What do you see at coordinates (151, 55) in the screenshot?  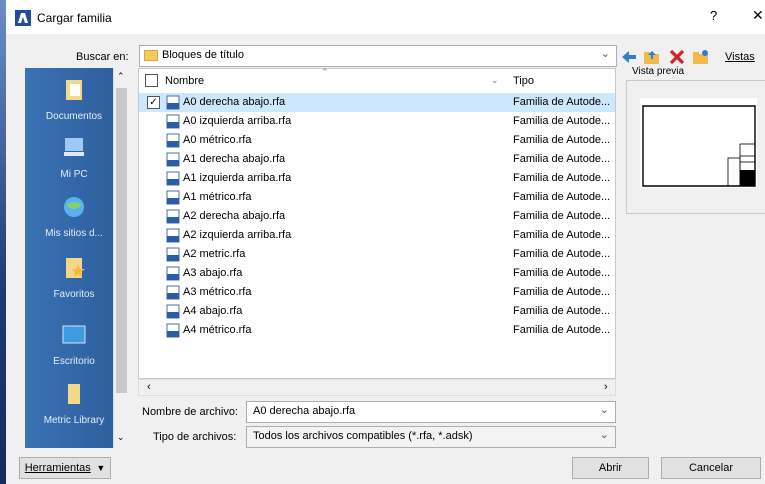 I see `folder-icon` at bounding box center [151, 55].